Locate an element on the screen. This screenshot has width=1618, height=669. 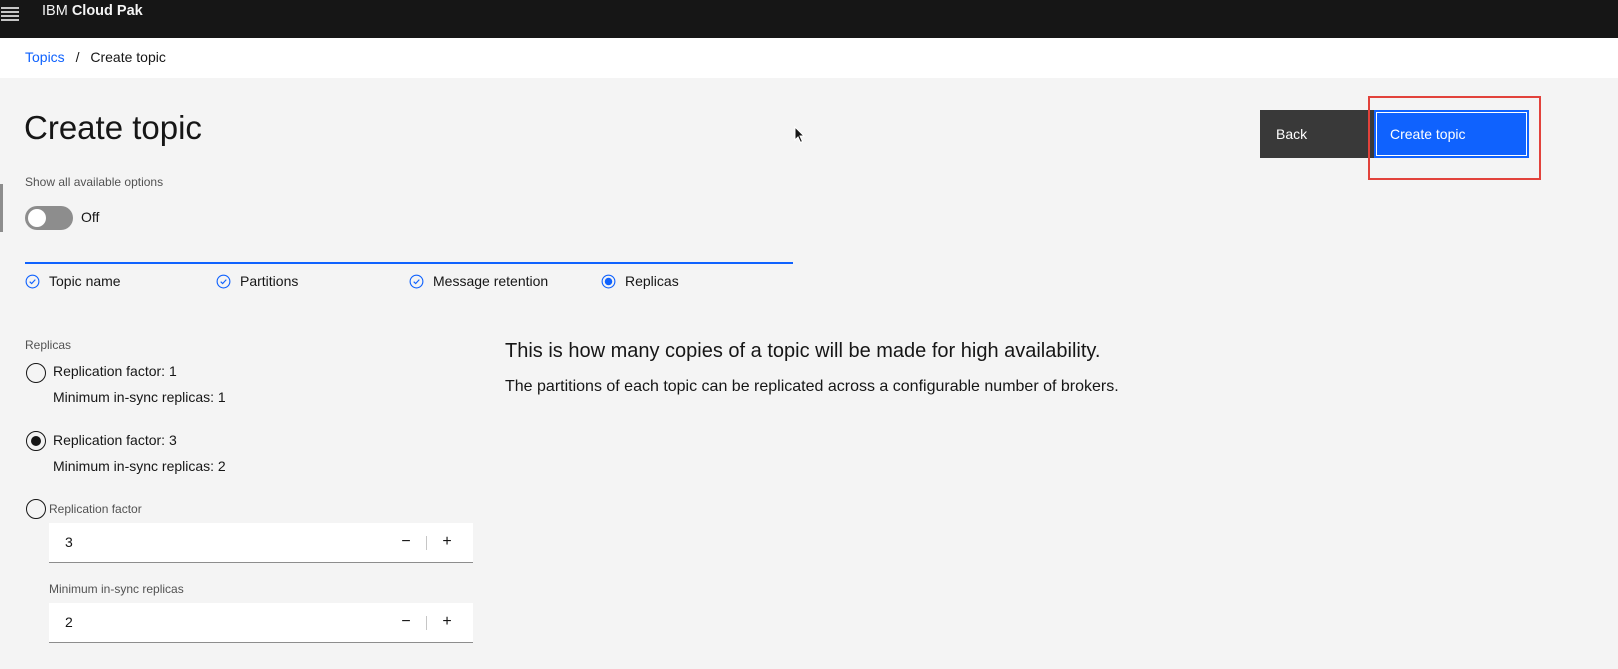
toggle-state-text: Off is located at coordinates (90, 217).